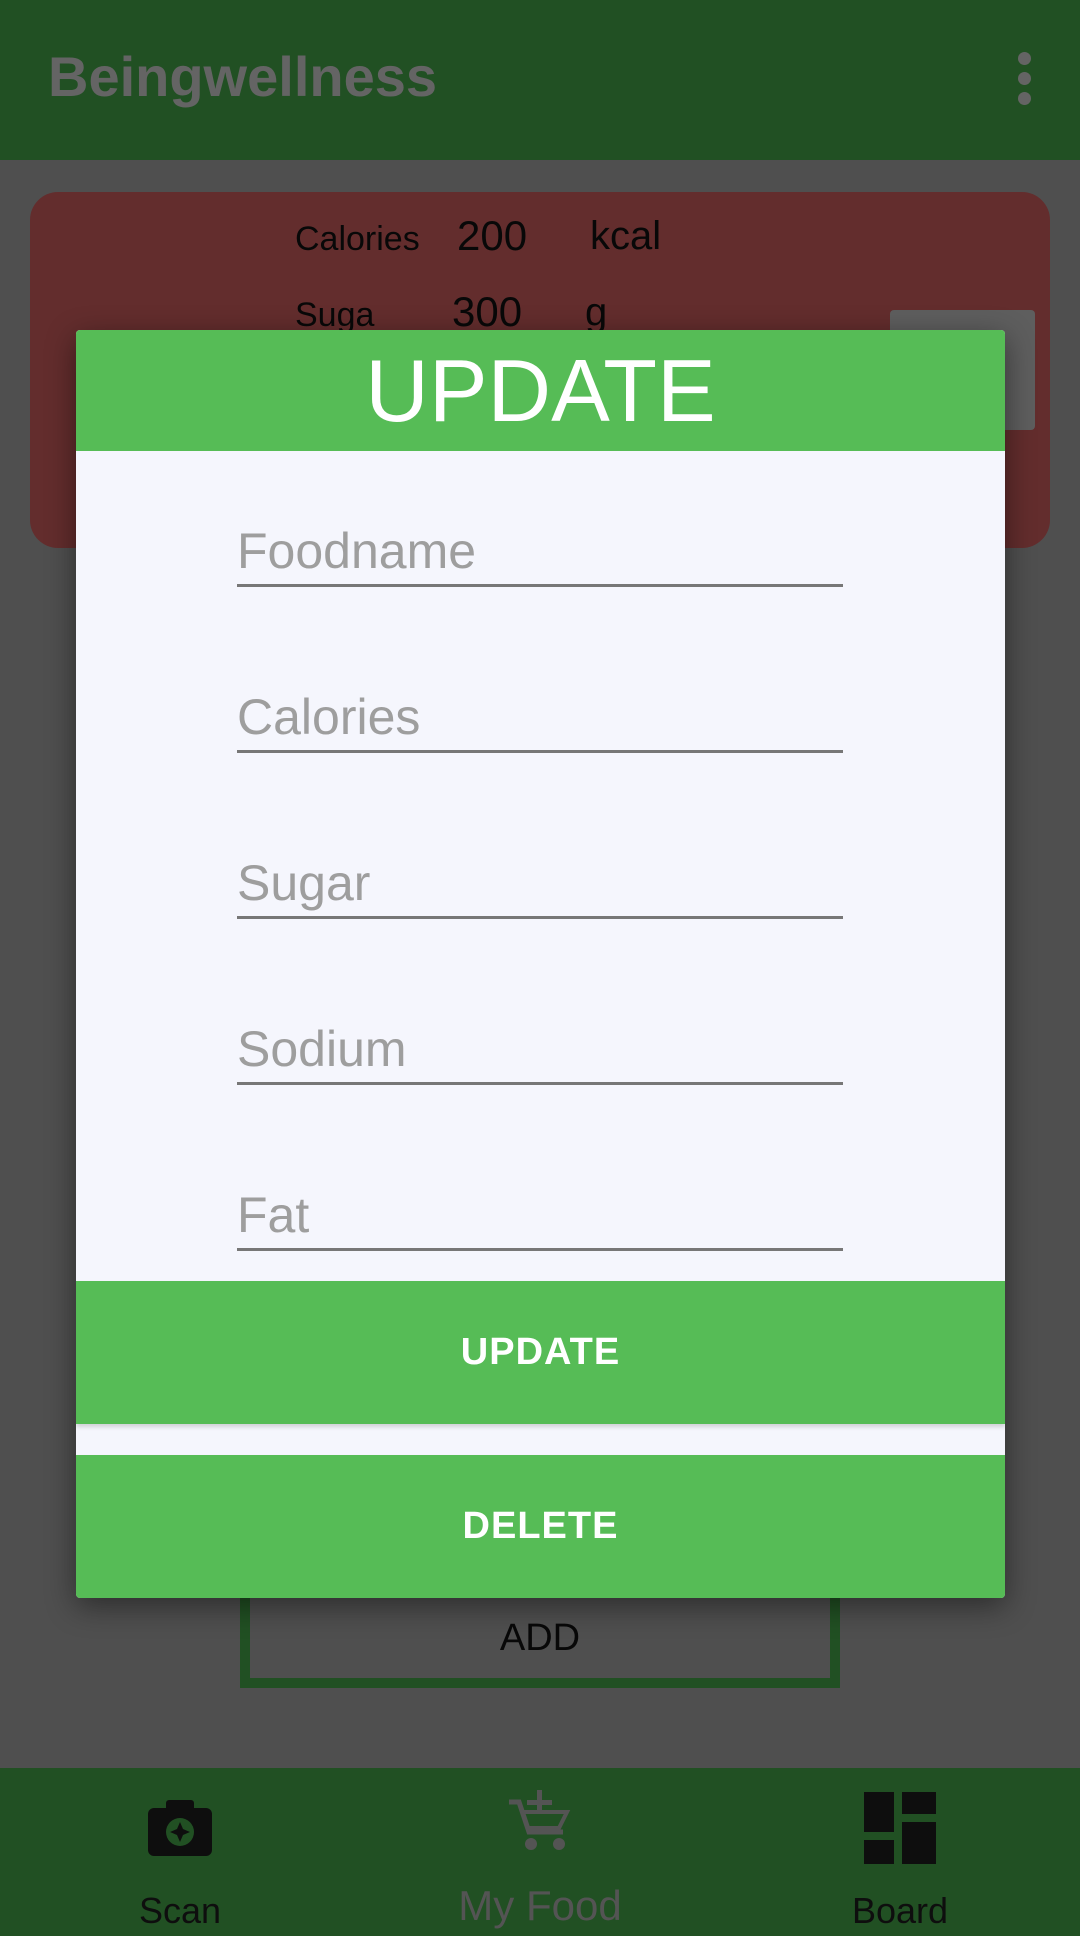  Describe the element at coordinates (540, 718) in the screenshot. I see `calories-field` at that location.